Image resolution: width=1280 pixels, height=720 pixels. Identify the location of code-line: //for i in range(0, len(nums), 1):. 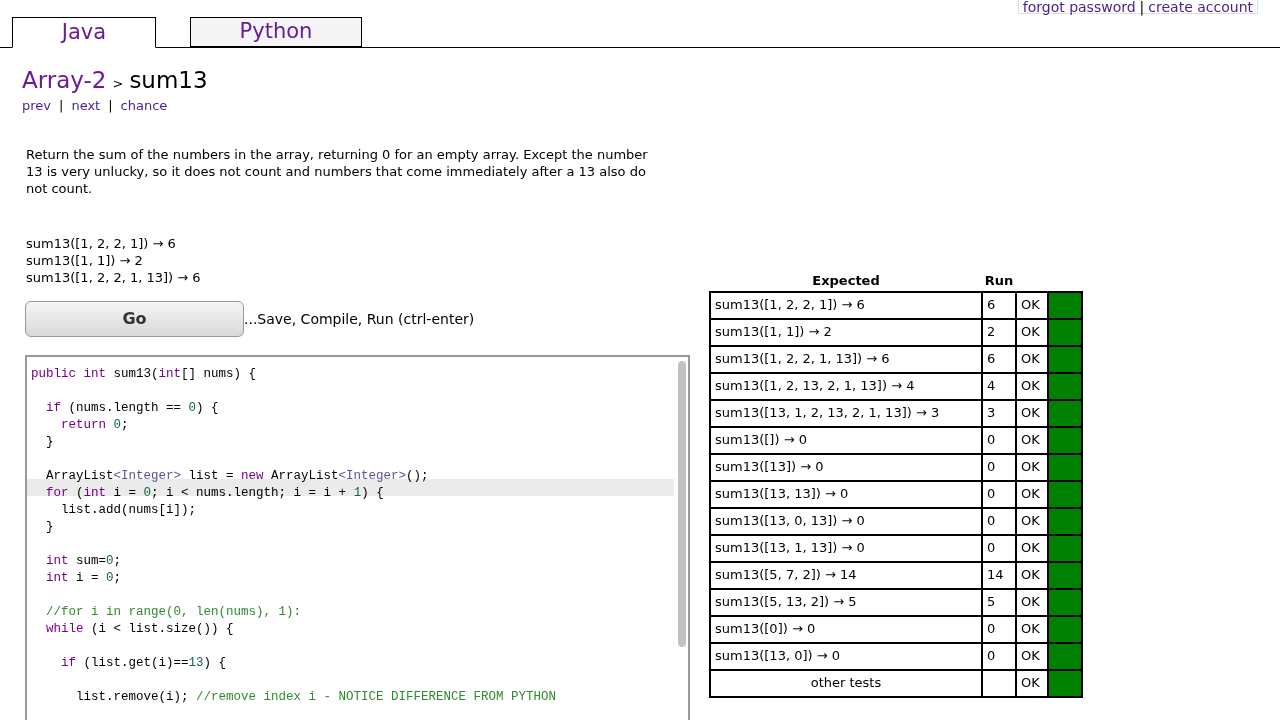
(173, 612).